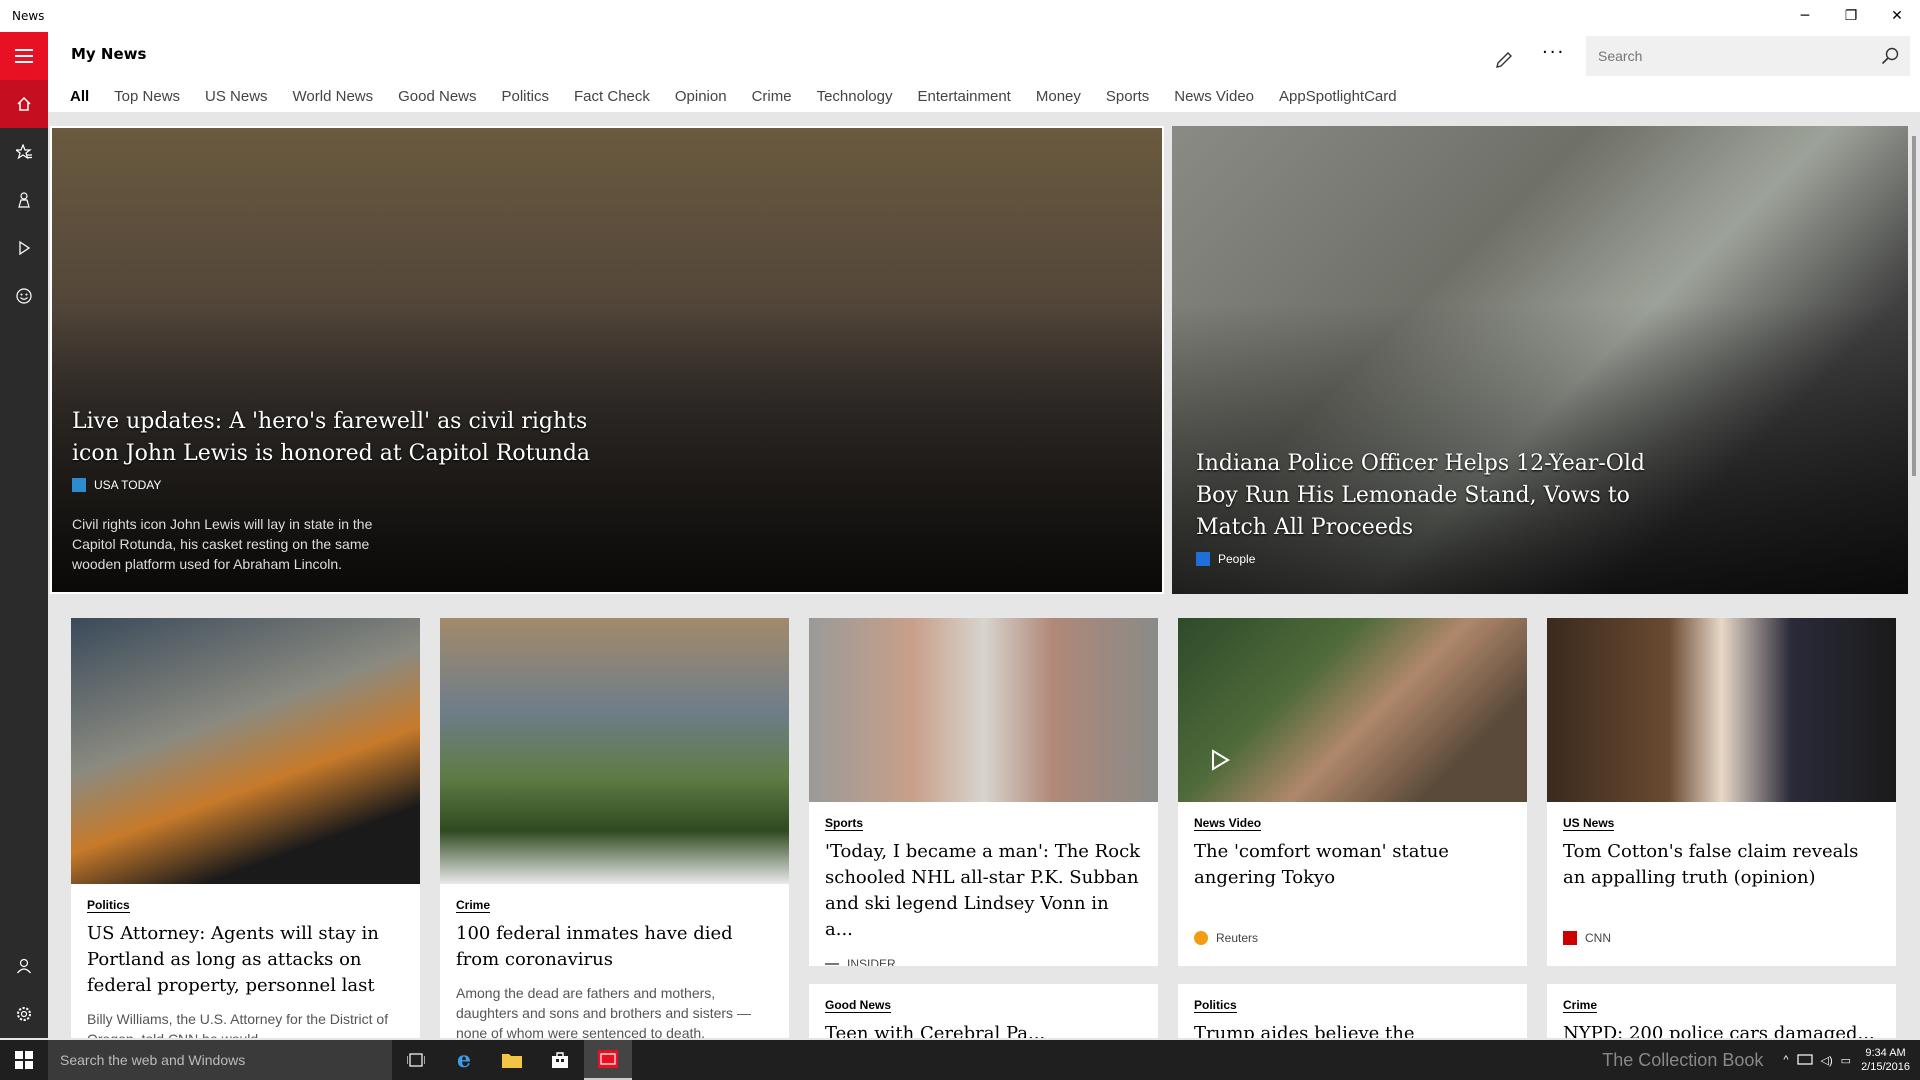 Image resolution: width=1920 pixels, height=1080 pixels. I want to click on tab-top-news: Top News, so click(147, 96).